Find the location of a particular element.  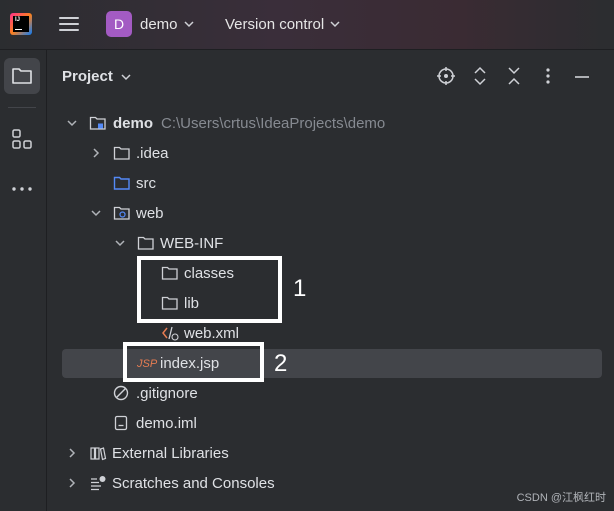

annotation-number-2: 2 is located at coordinates (281, 363).